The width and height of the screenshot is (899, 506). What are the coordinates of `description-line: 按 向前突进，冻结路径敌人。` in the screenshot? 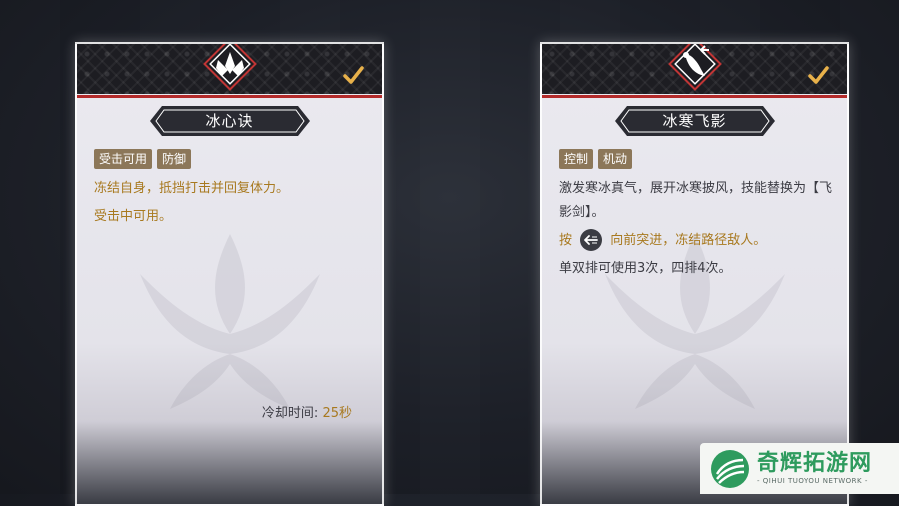 It's located at (696, 240).